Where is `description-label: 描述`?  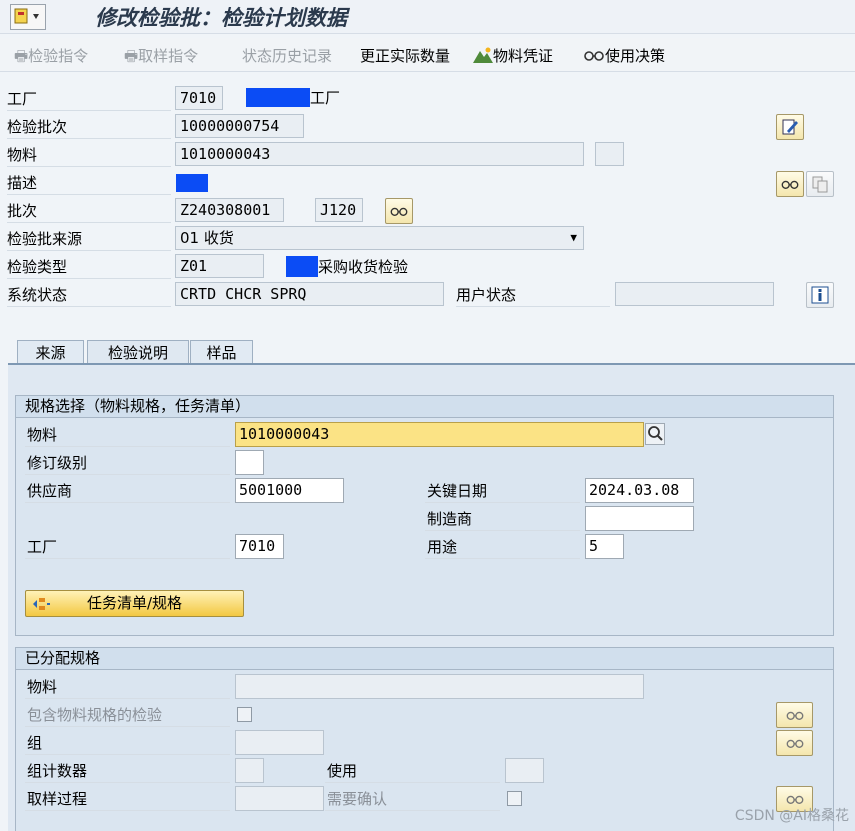 description-label: 描述 is located at coordinates (22, 183).